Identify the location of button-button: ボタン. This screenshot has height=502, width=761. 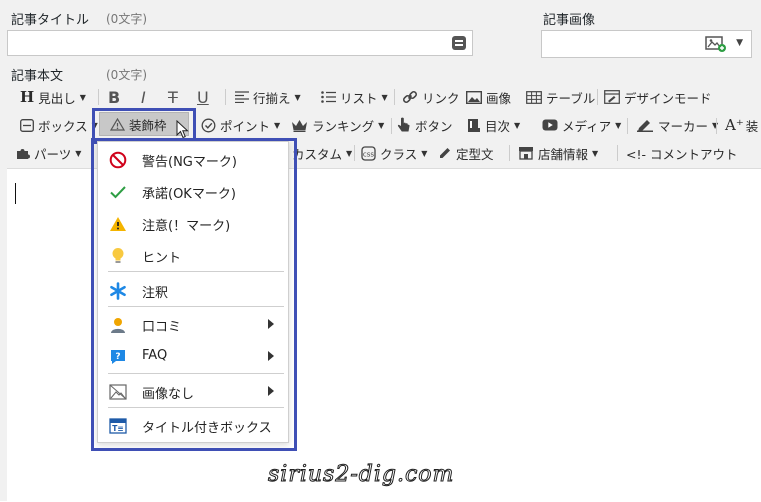
(425, 125).